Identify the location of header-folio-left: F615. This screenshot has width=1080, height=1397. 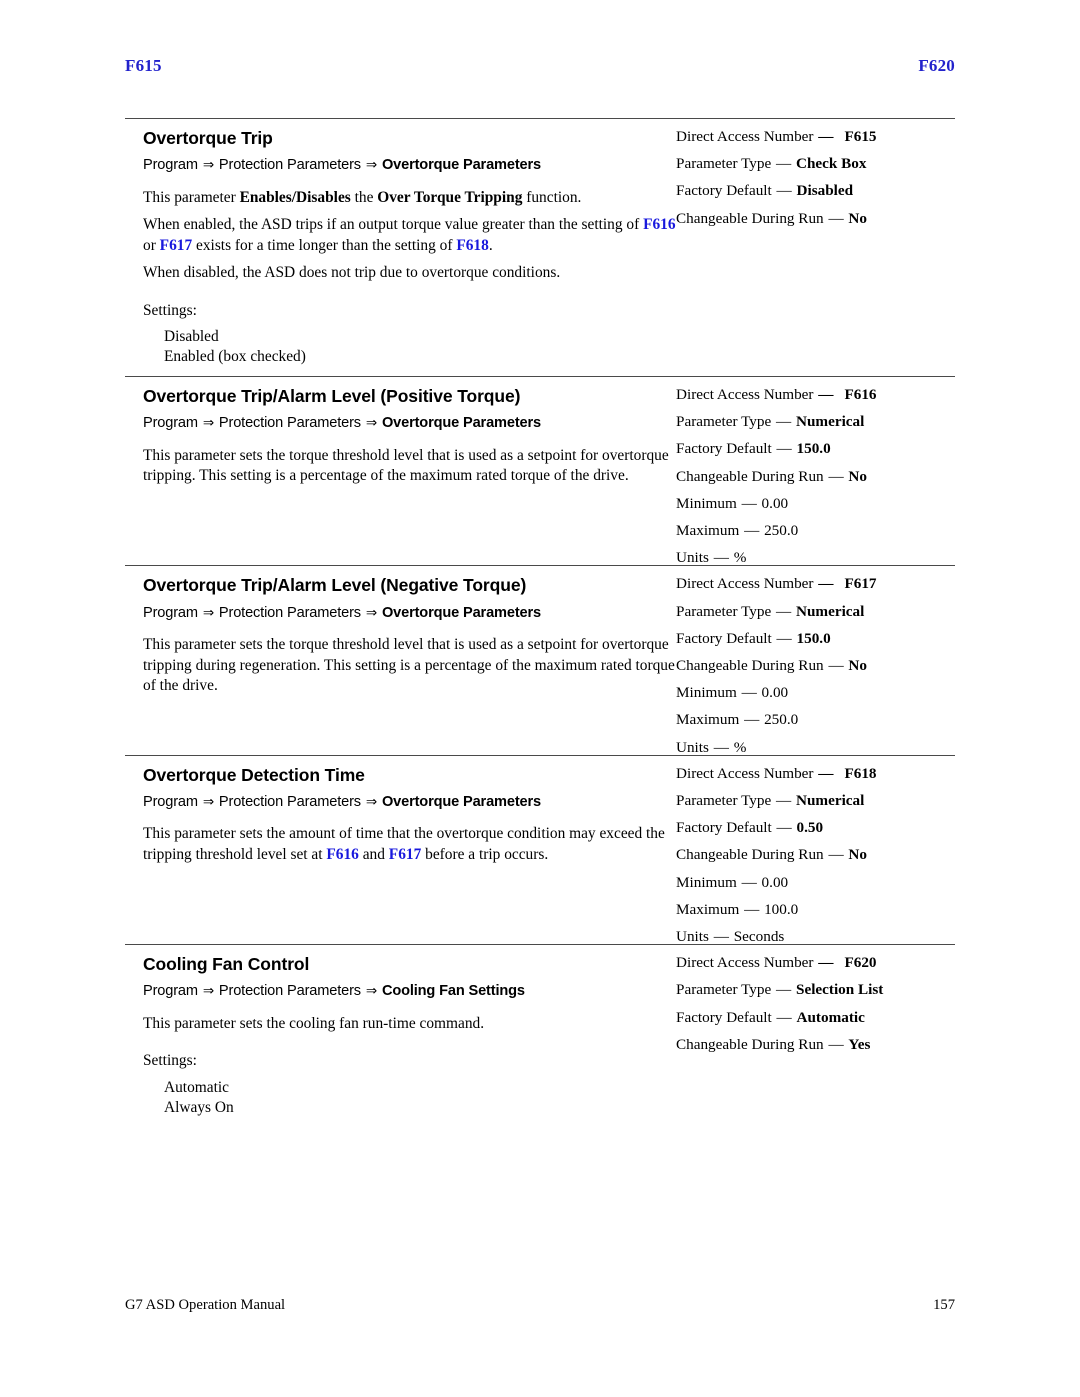
(143, 65).